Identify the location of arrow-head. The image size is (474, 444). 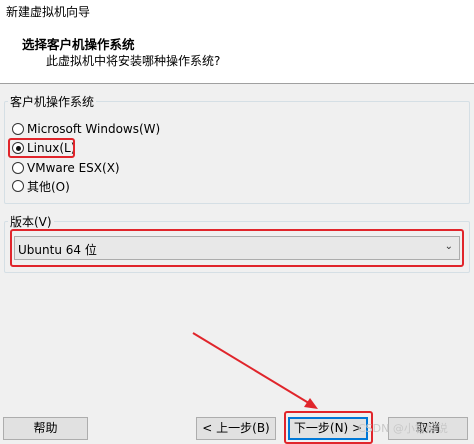
(311, 403).